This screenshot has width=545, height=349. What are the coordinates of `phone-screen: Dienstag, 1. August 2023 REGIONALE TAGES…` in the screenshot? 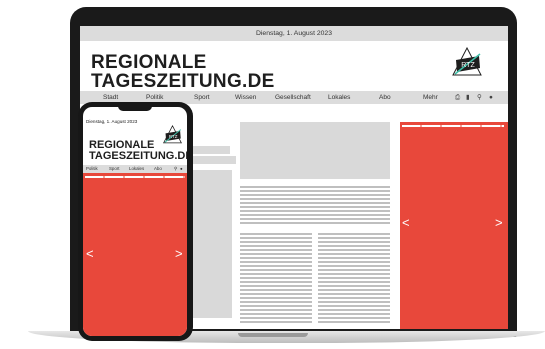 It's located at (135, 221).